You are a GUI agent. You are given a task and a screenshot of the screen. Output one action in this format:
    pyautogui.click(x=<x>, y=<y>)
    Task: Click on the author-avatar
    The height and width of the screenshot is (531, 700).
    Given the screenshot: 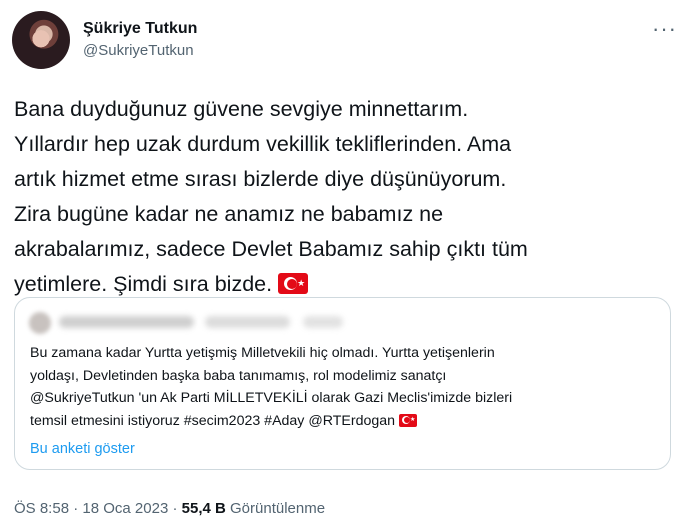 What is the action you would take?
    pyautogui.click(x=41, y=40)
    